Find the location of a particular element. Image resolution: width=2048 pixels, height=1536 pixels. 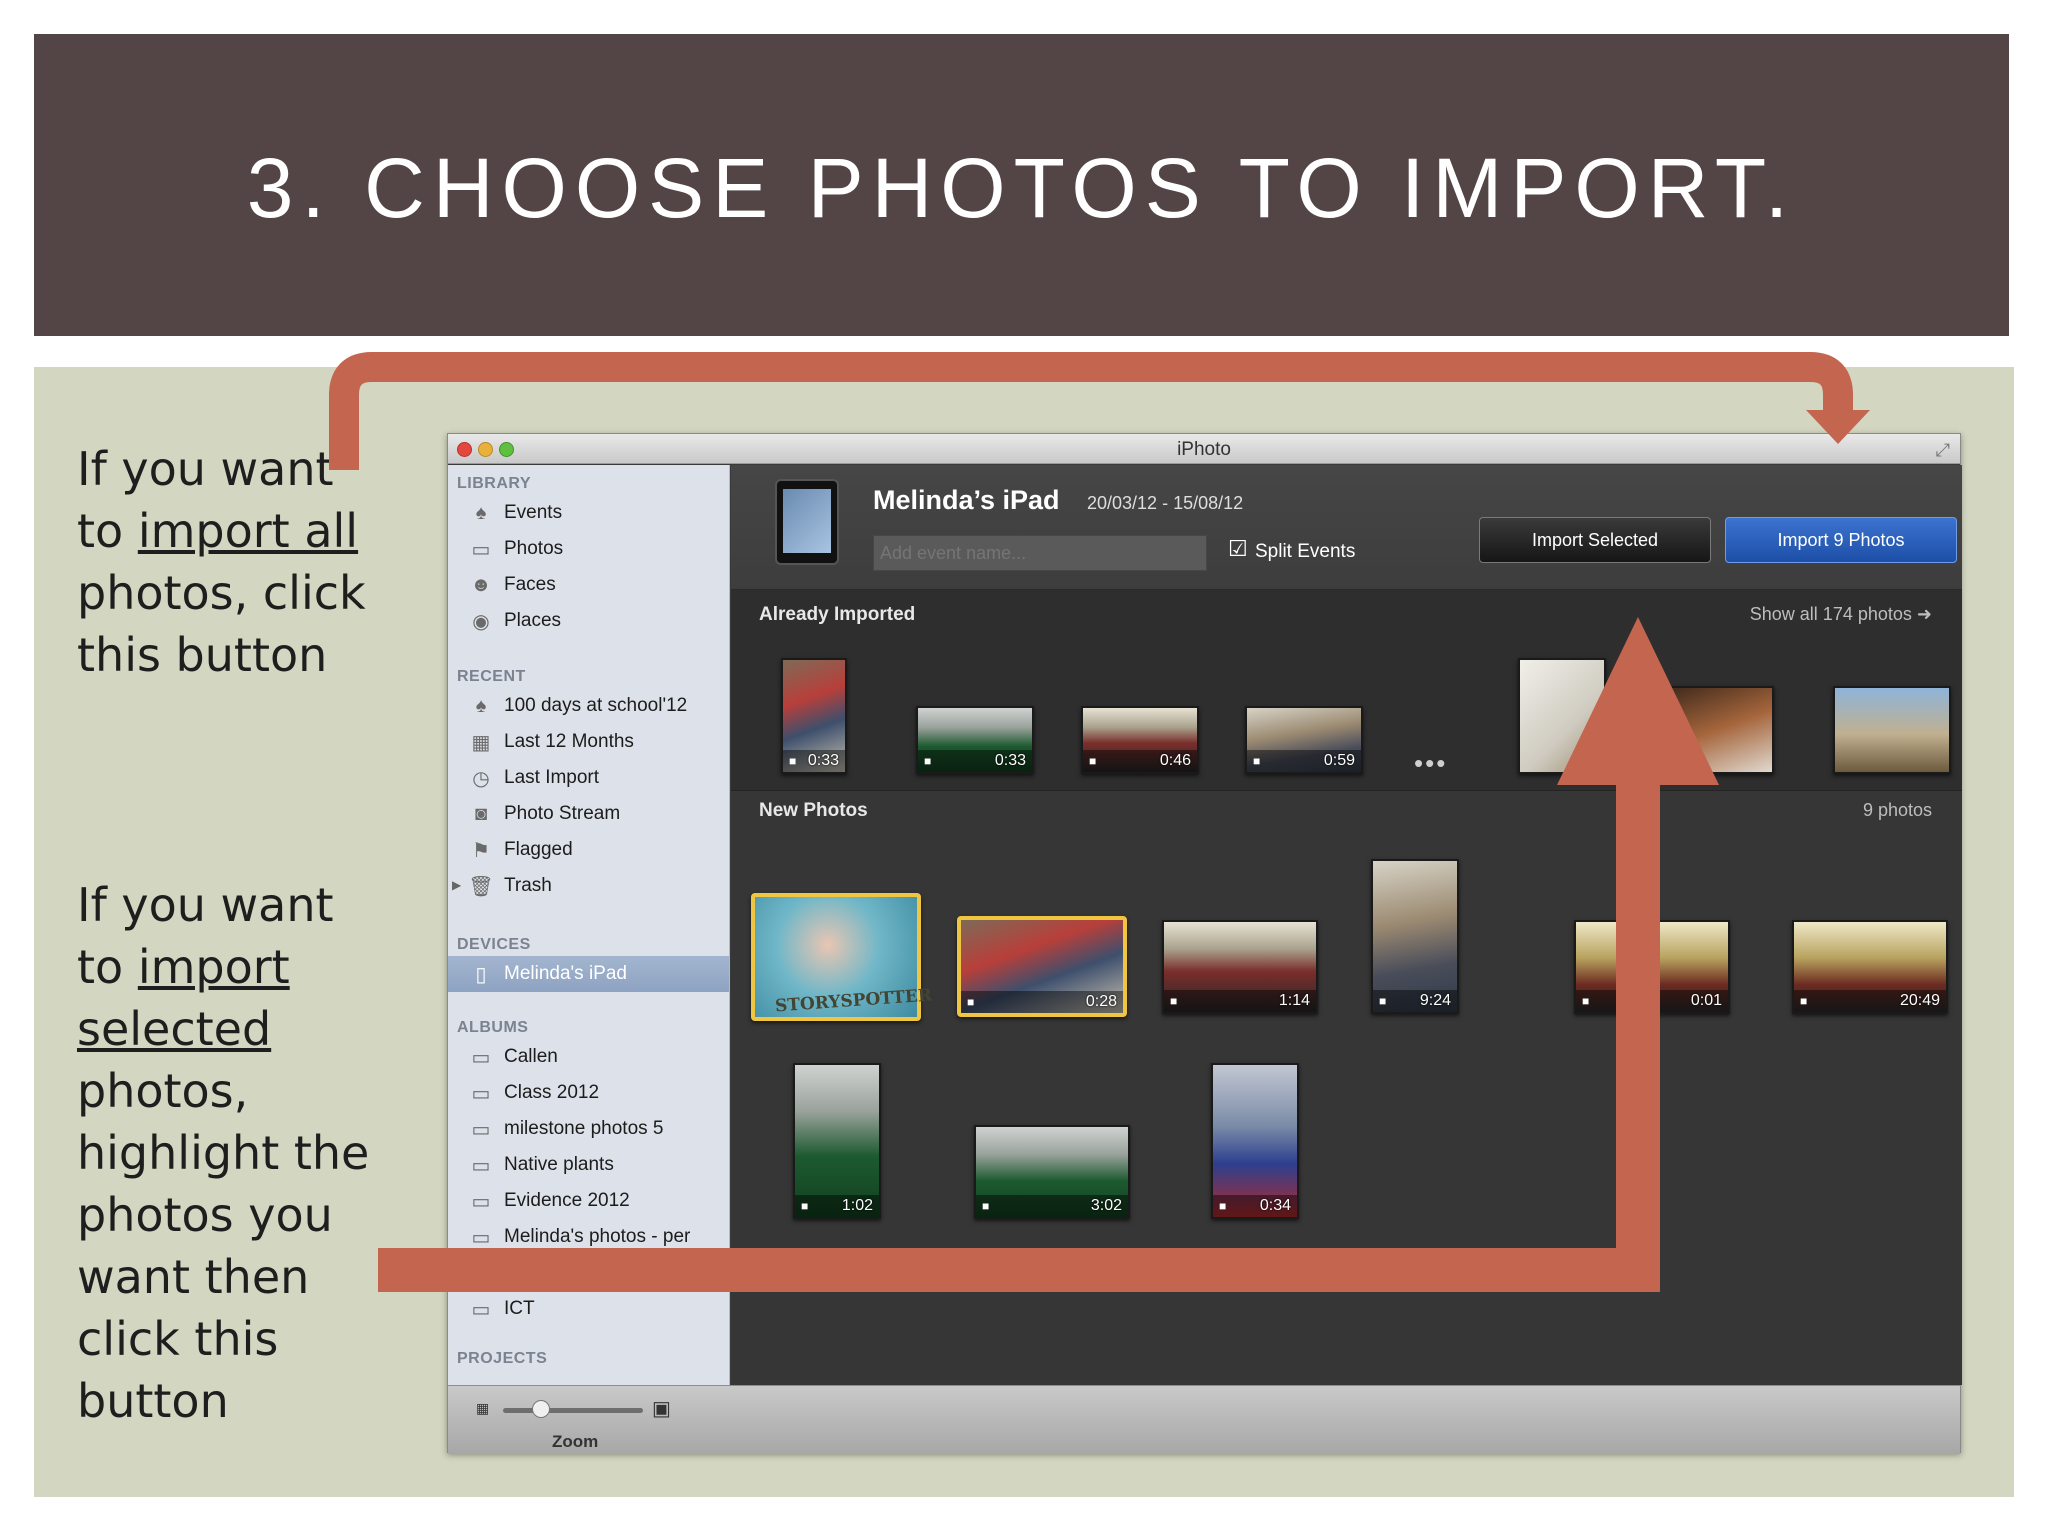

sidebar-item-events: ♠ Events is located at coordinates (588, 513).